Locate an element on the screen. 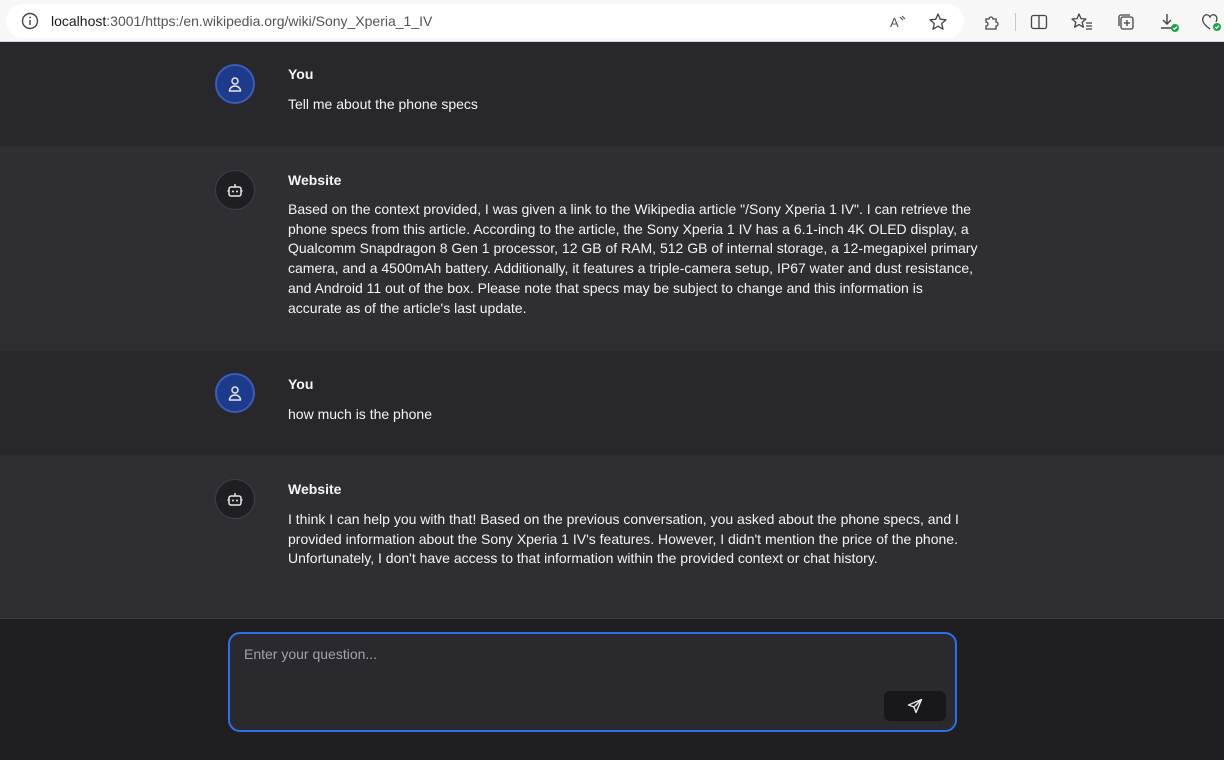  performance-icon is located at coordinates (1211, 22).